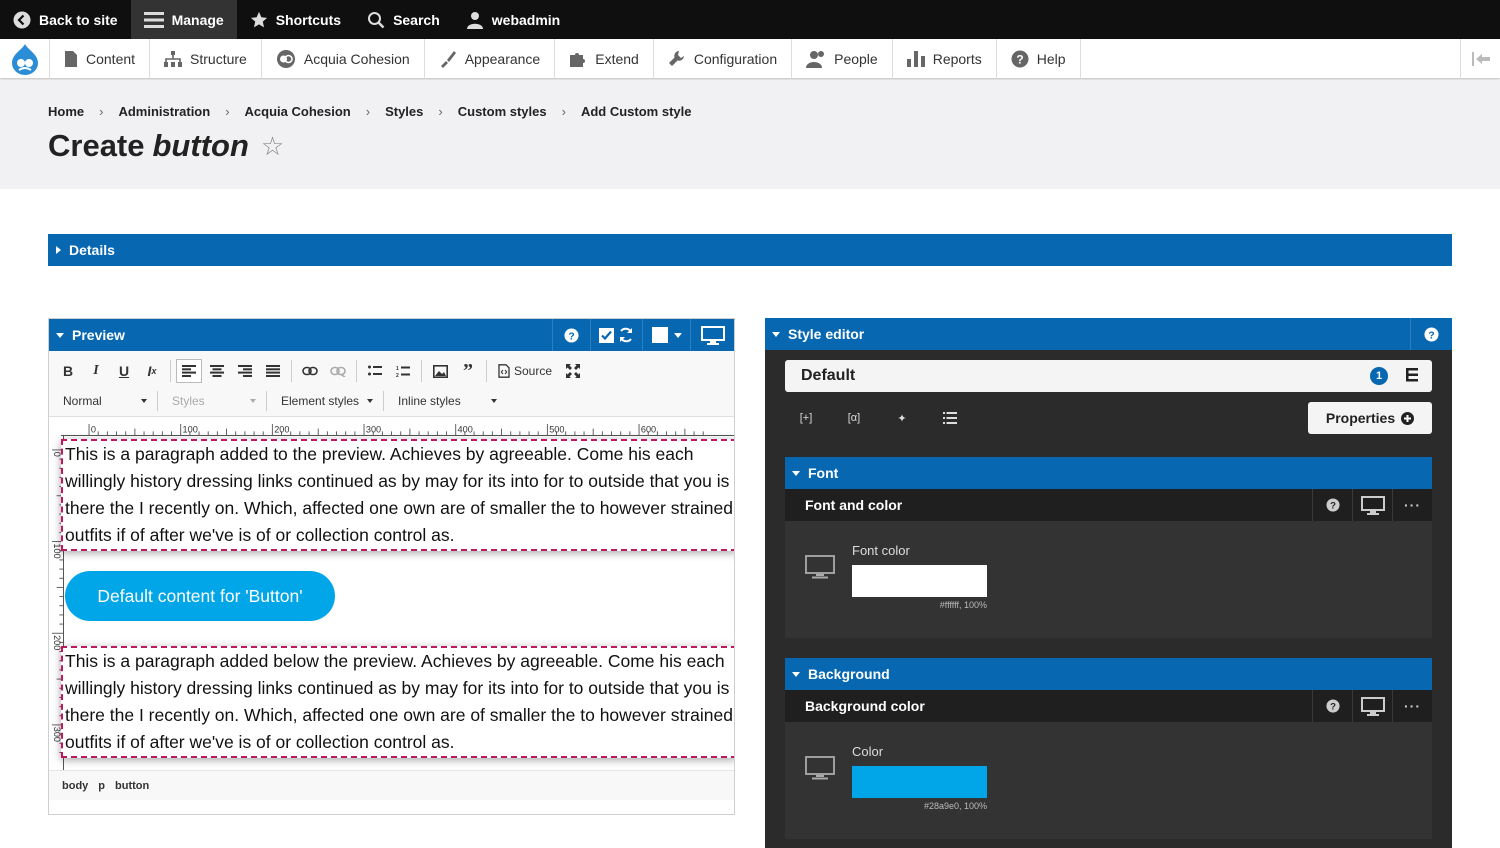 This screenshot has height=848, width=1500. I want to click on unlink-button, so click(338, 371).